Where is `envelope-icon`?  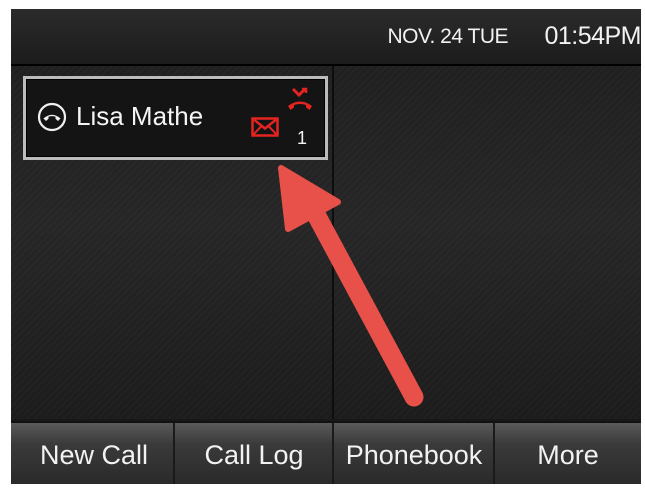
envelope-icon is located at coordinates (265, 127).